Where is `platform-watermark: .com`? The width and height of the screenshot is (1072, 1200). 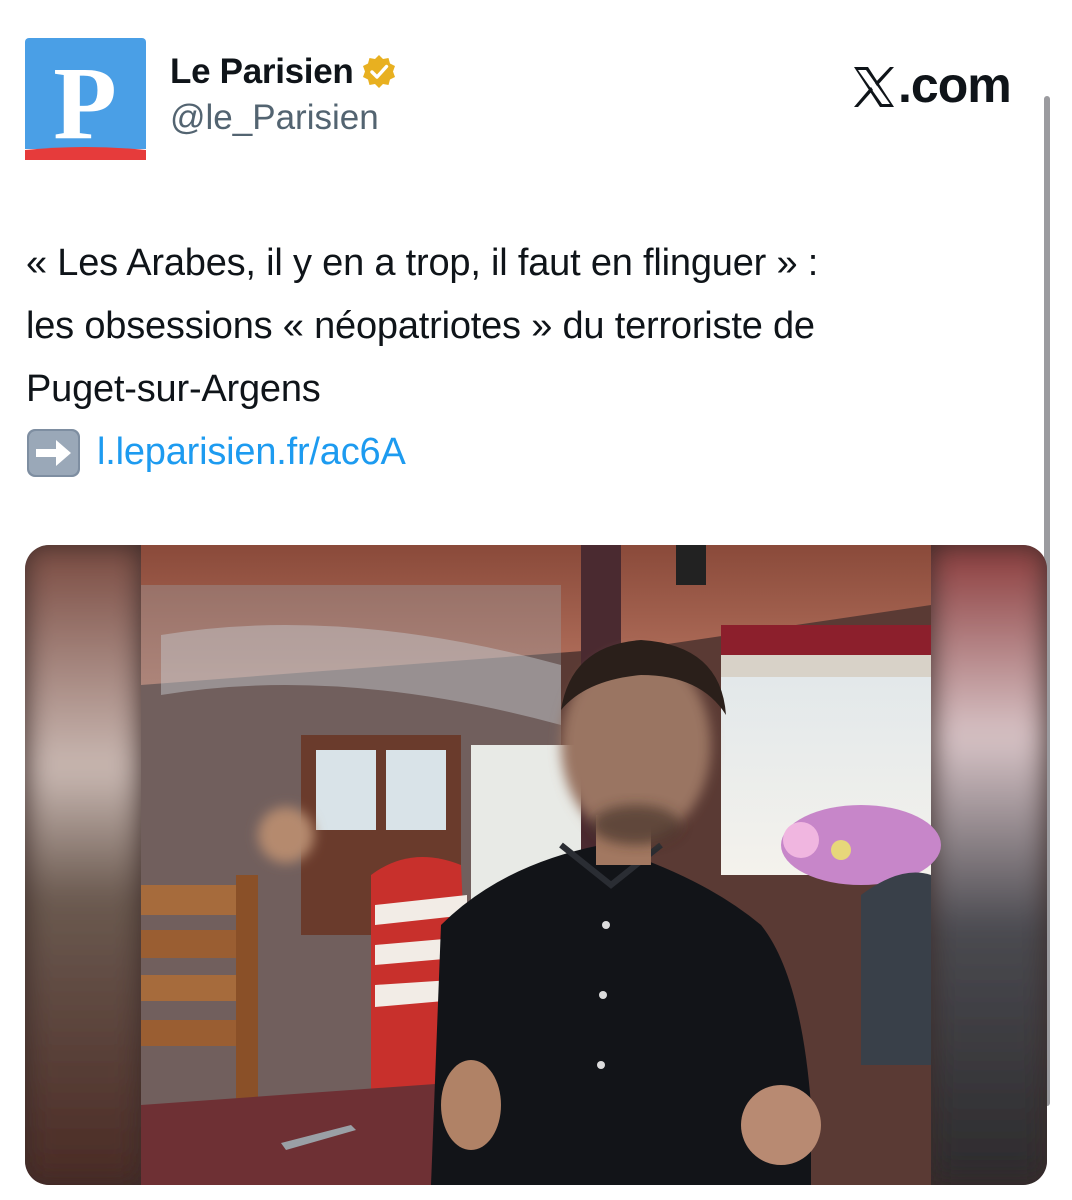 platform-watermark: .com is located at coordinates (932, 85).